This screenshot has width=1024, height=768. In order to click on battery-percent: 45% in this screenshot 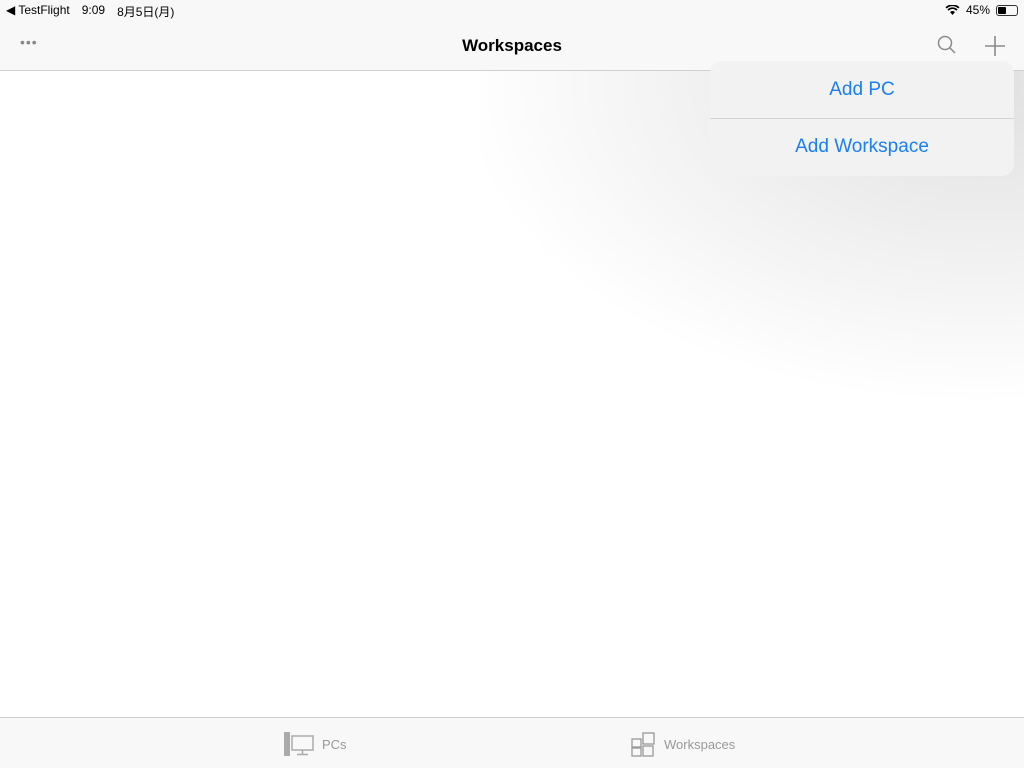, I will do `click(977, 10)`.